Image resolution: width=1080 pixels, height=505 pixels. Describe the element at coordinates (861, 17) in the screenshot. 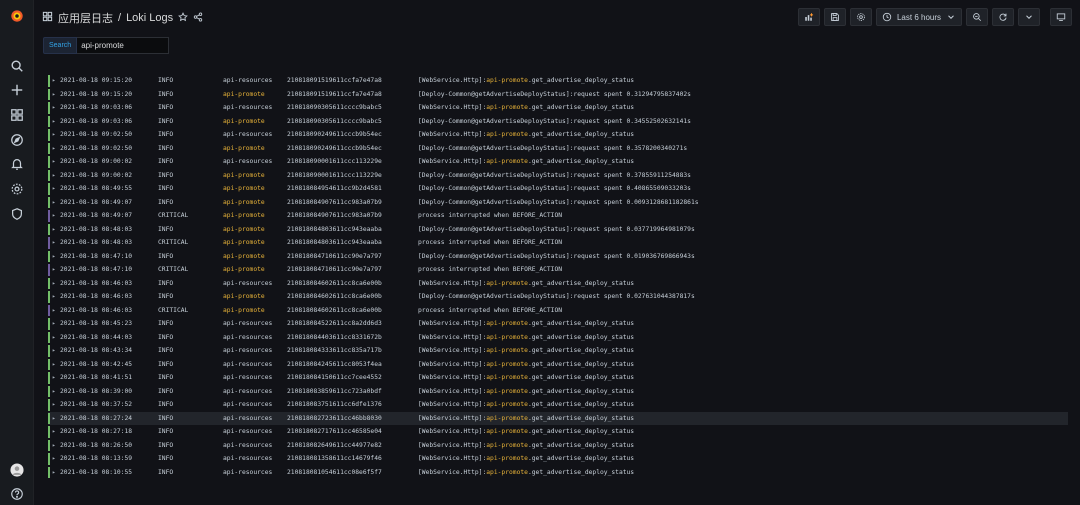

I see `dashboard-settings-button` at that location.